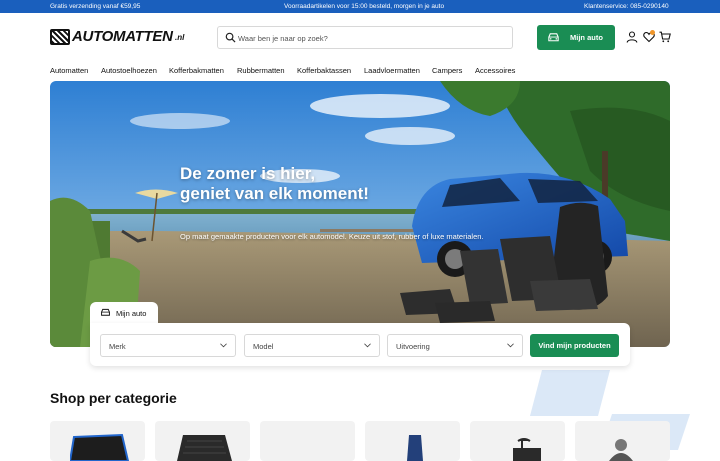  Describe the element at coordinates (248, 173) in the screenshot. I see `hero-title-line1: De zomer is hier,` at that location.